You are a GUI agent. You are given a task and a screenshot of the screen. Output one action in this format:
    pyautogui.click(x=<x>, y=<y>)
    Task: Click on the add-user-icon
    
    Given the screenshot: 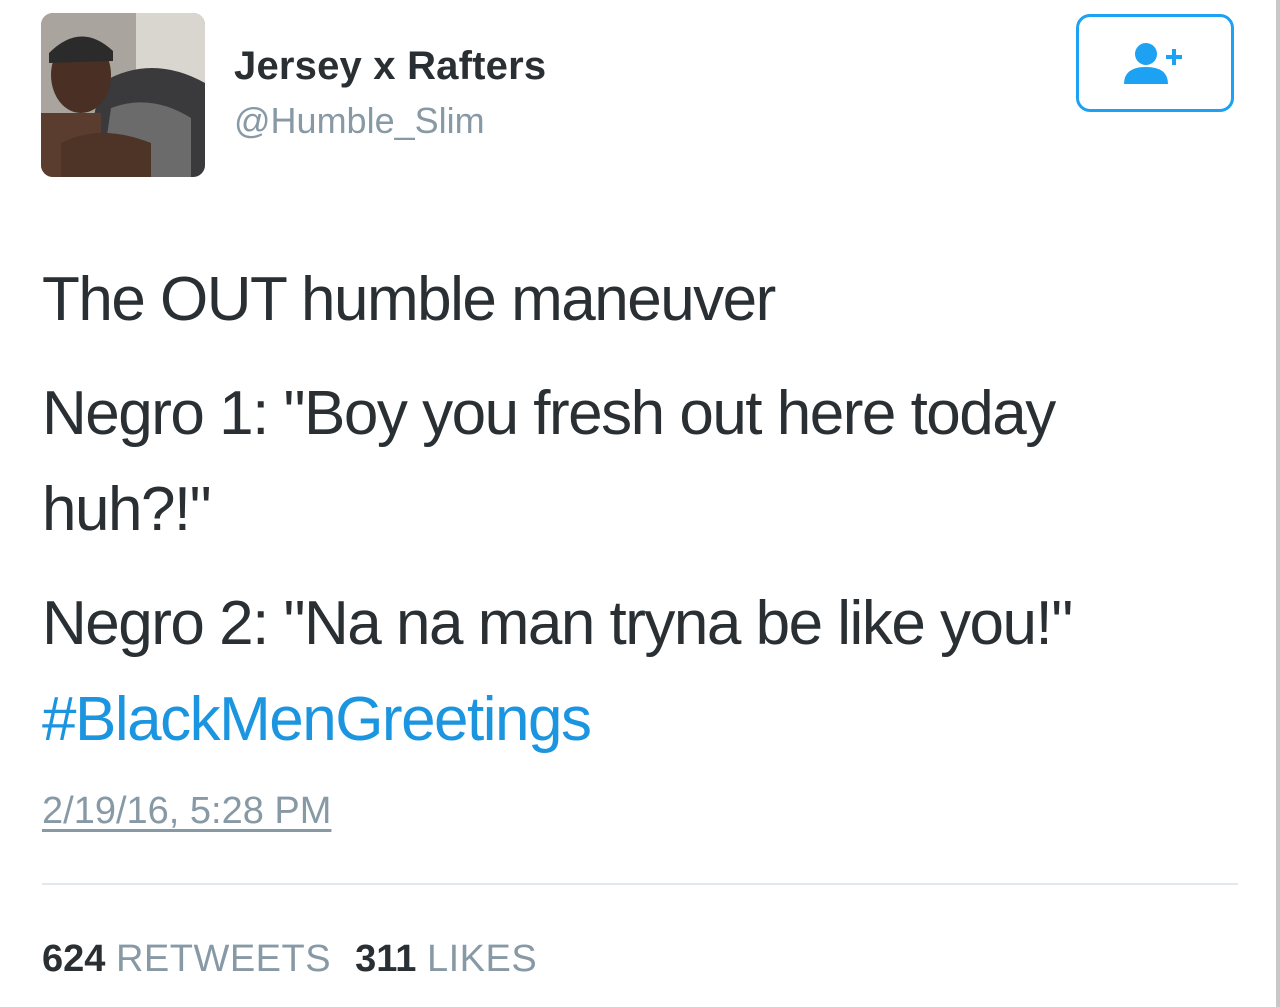 What is the action you would take?
    pyautogui.click(x=1153, y=63)
    